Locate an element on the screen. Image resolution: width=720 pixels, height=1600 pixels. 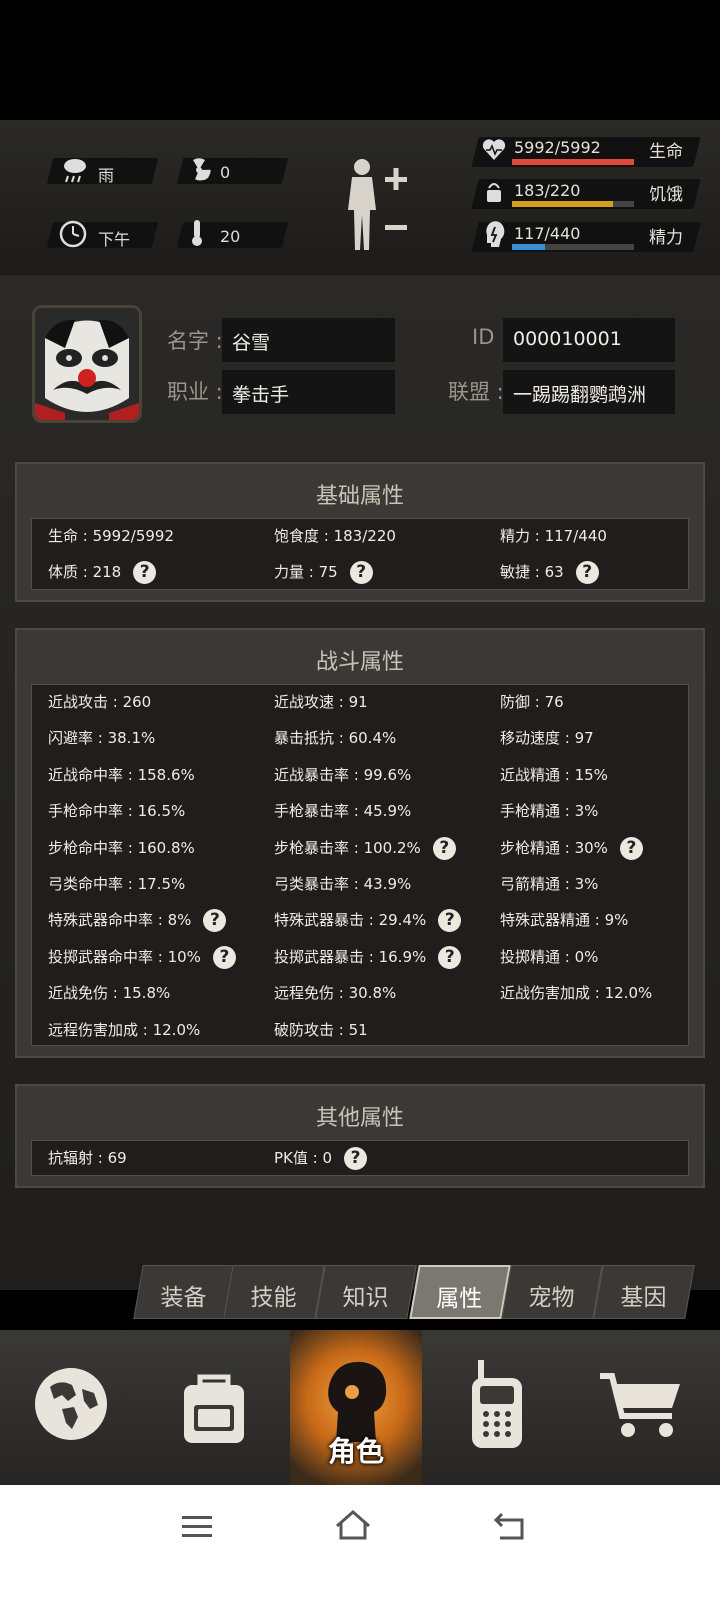
body-figure-icon is located at coordinates (377, 207).